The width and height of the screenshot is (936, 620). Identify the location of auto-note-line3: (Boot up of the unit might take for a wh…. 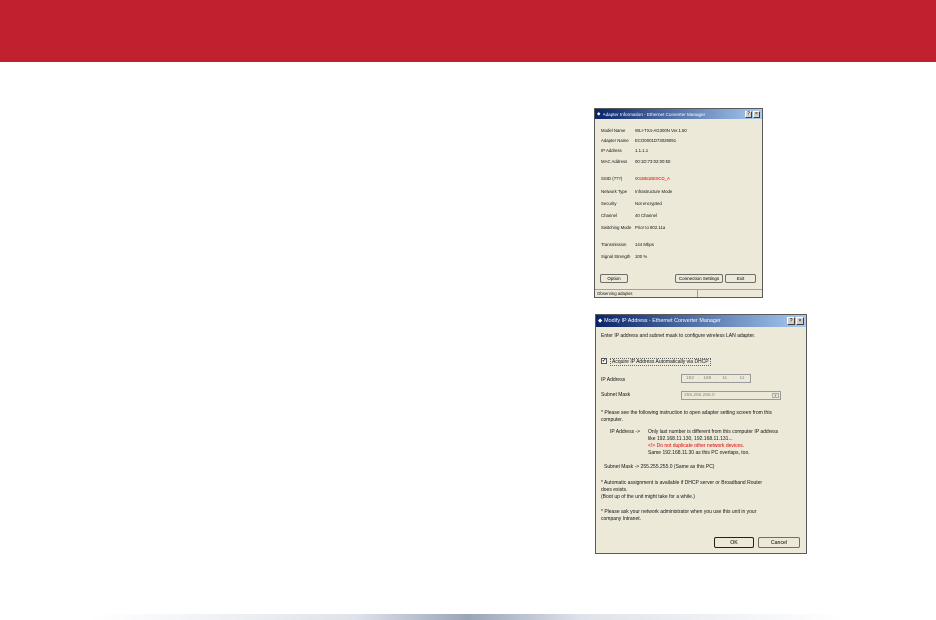
(648, 497).